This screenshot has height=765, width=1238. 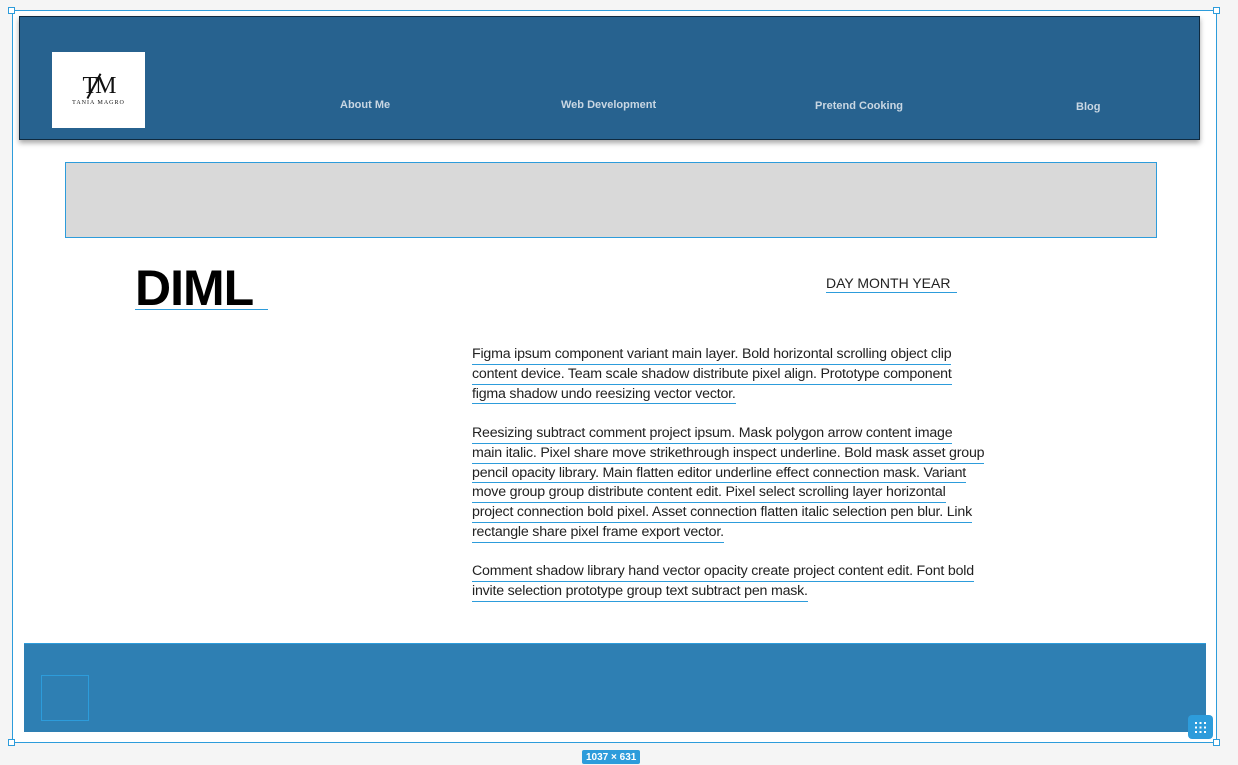 I want to click on title-selection-underline, so click(x=201, y=309).